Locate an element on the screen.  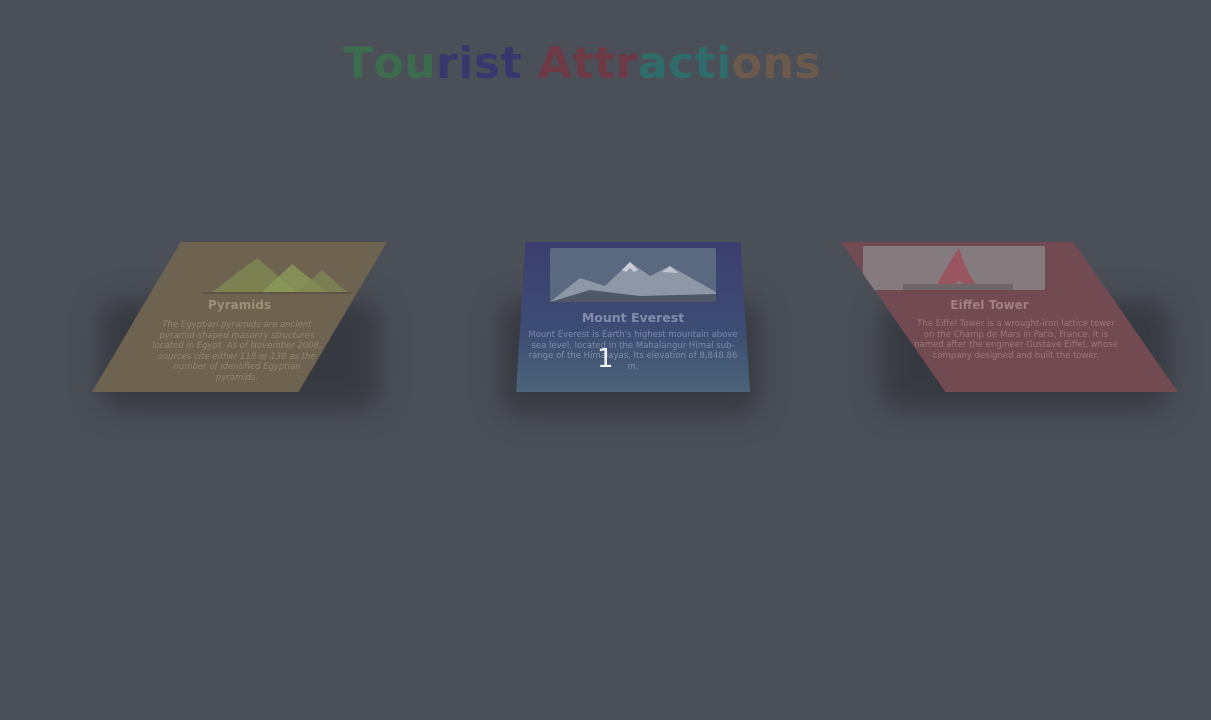
title-letter: a is located at coordinates (653, 63).